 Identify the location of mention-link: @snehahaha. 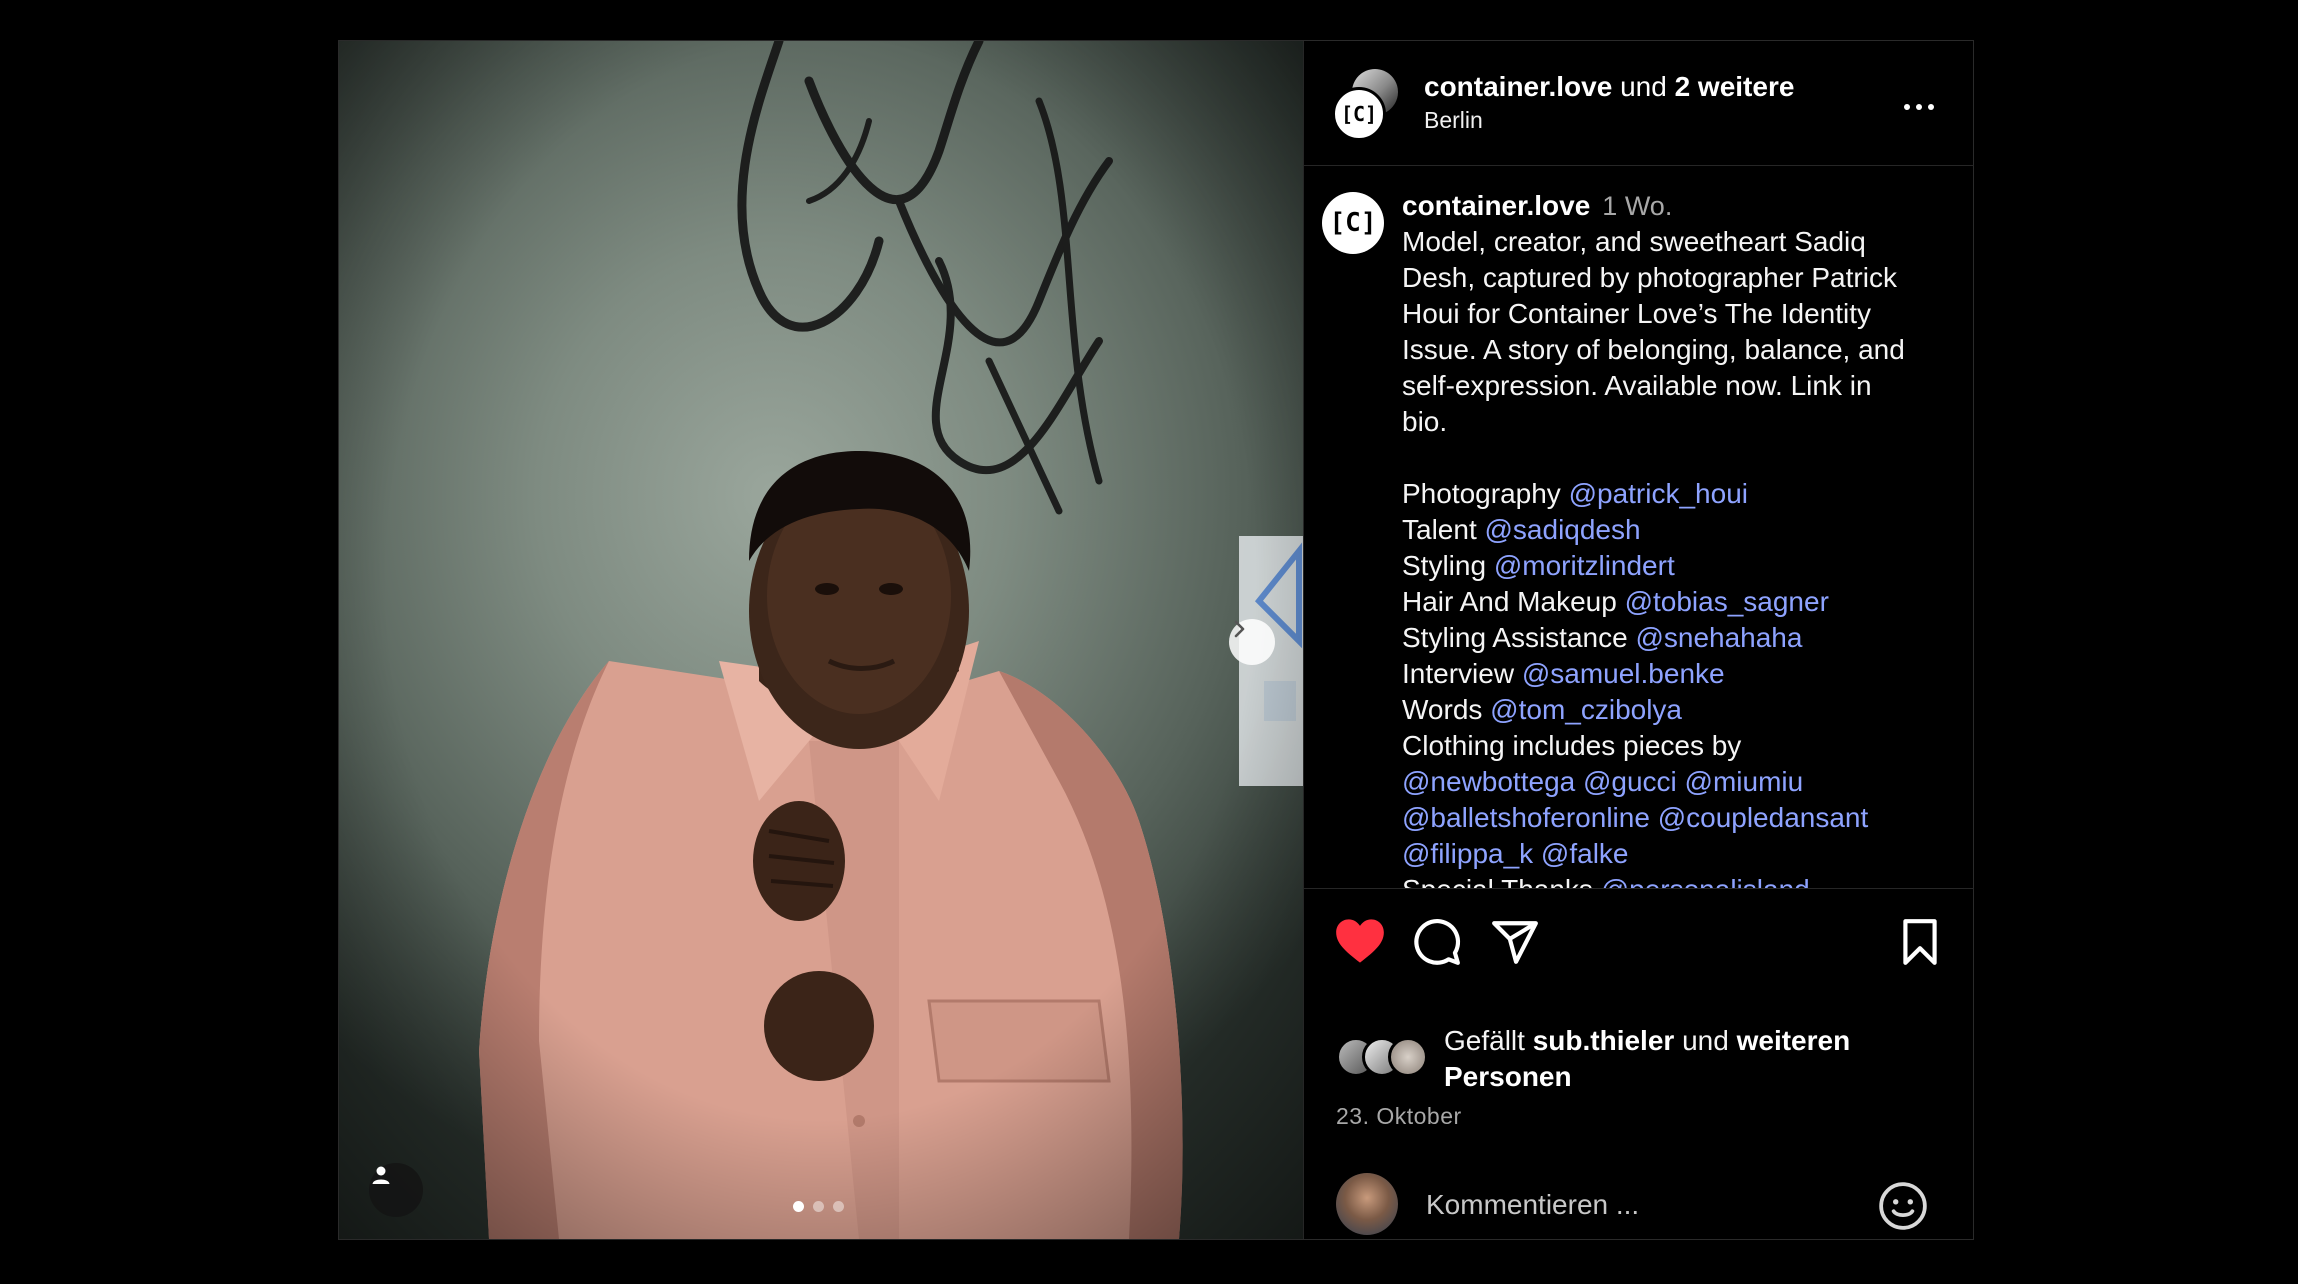
(1718, 637).